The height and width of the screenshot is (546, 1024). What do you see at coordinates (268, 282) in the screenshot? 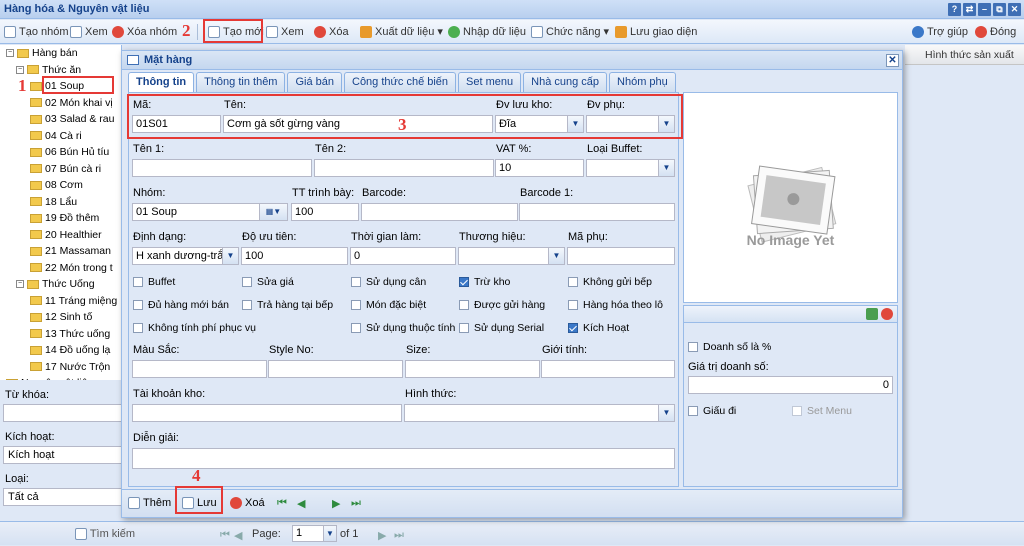
I see `option-checkbox: Sửa giá` at bounding box center [268, 282].